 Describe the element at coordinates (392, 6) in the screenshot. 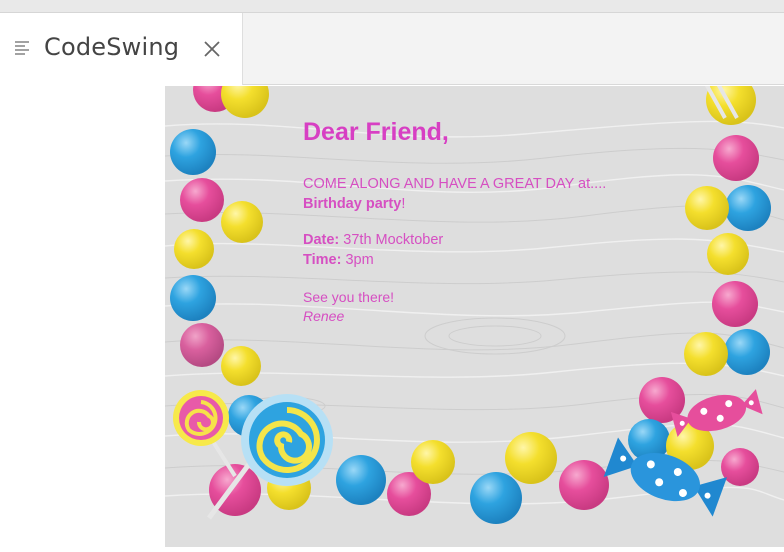

I see `window-top-bar` at that location.